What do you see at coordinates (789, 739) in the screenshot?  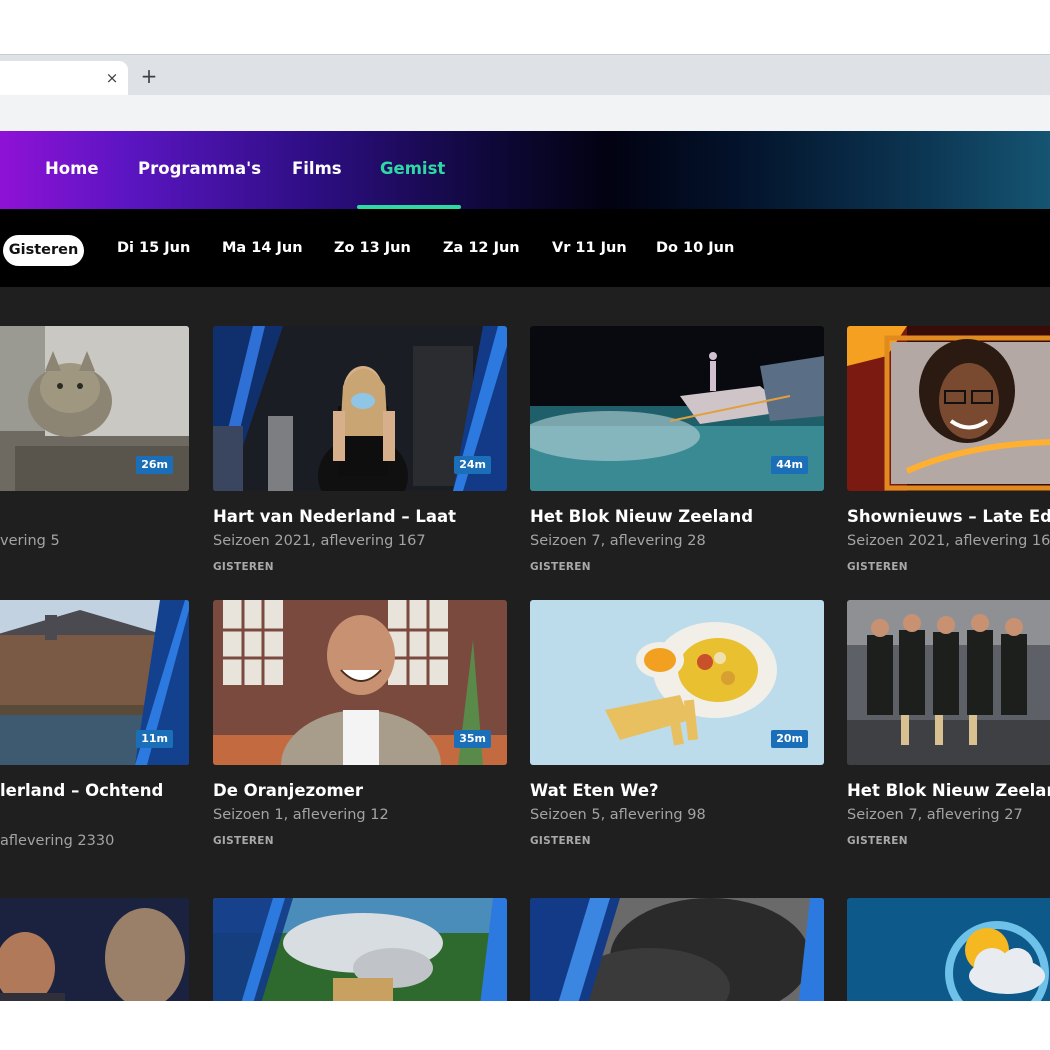 I see `duration-badge: 20m` at bounding box center [789, 739].